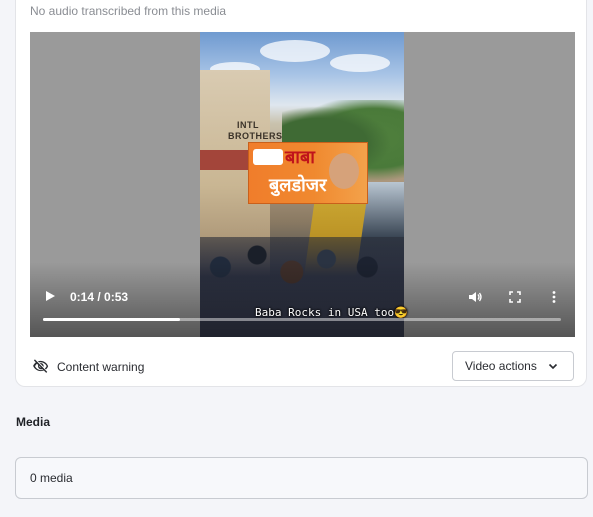  Describe the element at coordinates (128, 11) in the screenshot. I see `transcript-status: No audio transcribed from this media` at that location.